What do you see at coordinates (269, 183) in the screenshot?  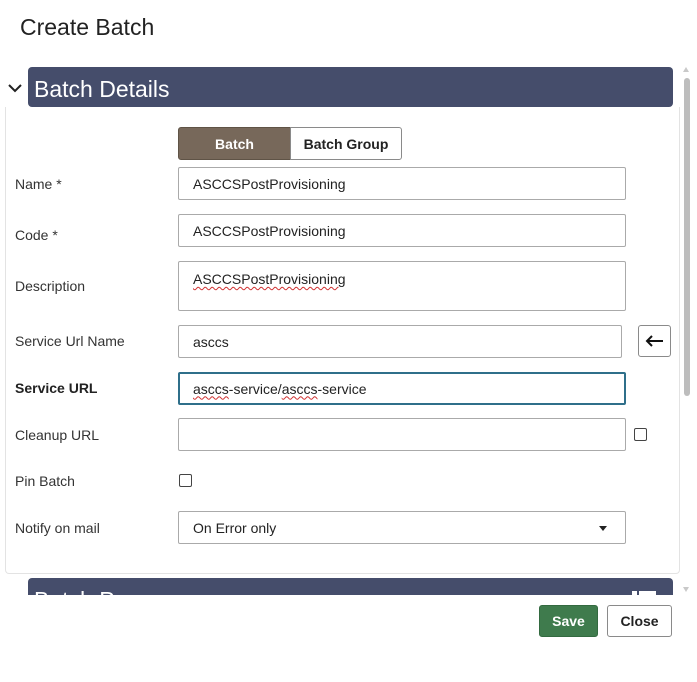 I see `name-value: ASCCSPostProvisioning` at bounding box center [269, 183].